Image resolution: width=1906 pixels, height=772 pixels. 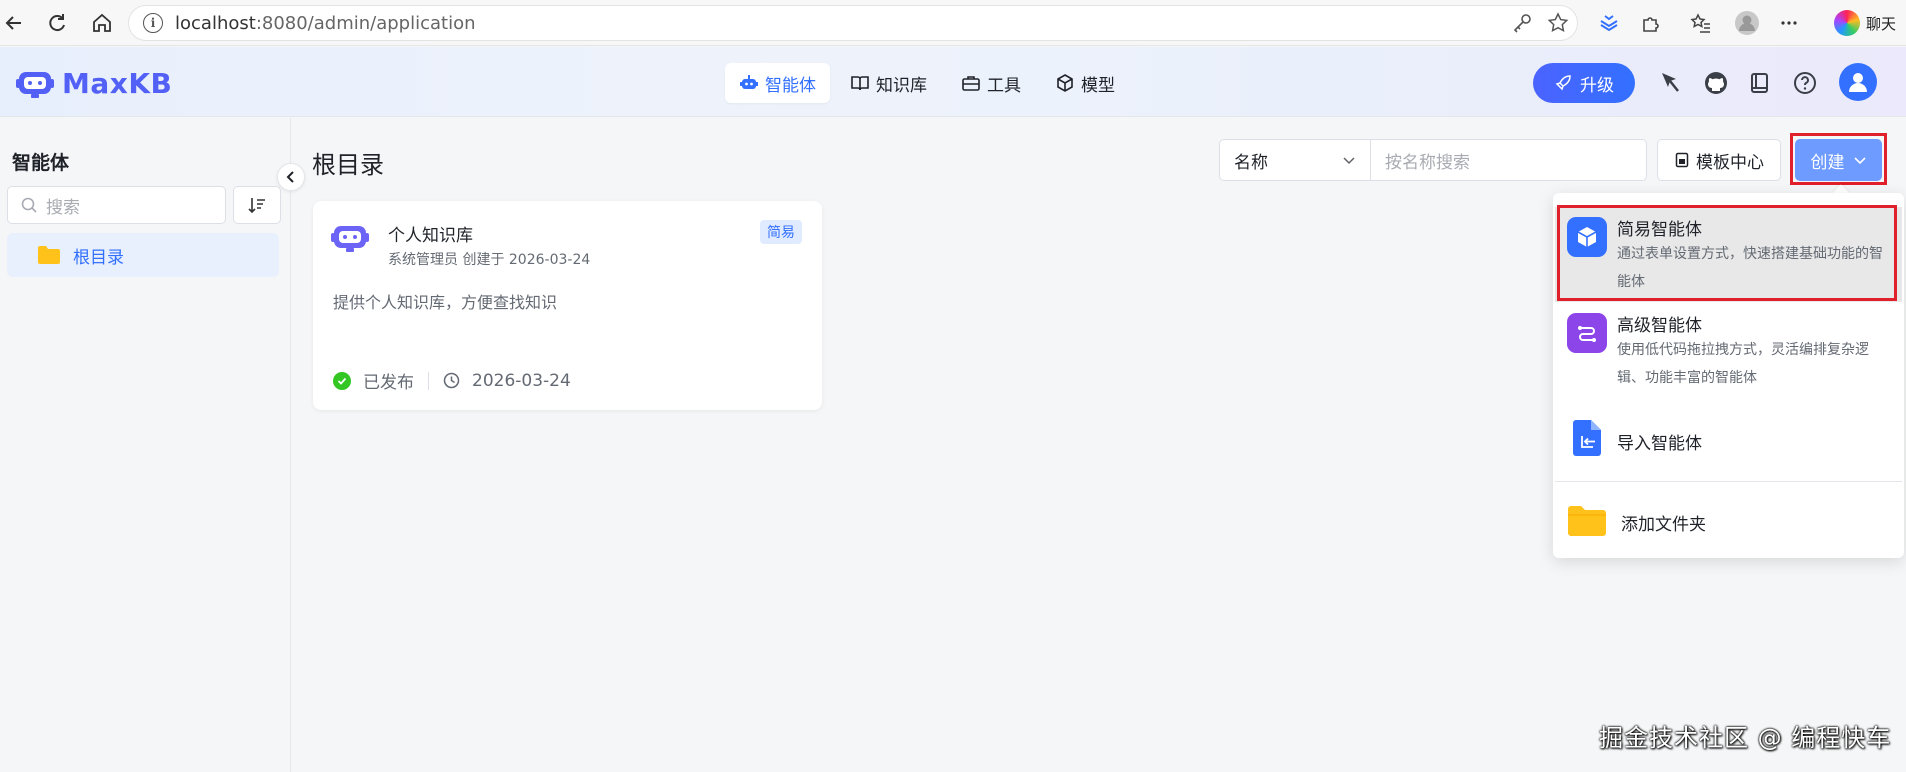 What do you see at coordinates (1558, 23) in the screenshot?
I see `favorite-star-icon` at bounding box center [1558, 23].